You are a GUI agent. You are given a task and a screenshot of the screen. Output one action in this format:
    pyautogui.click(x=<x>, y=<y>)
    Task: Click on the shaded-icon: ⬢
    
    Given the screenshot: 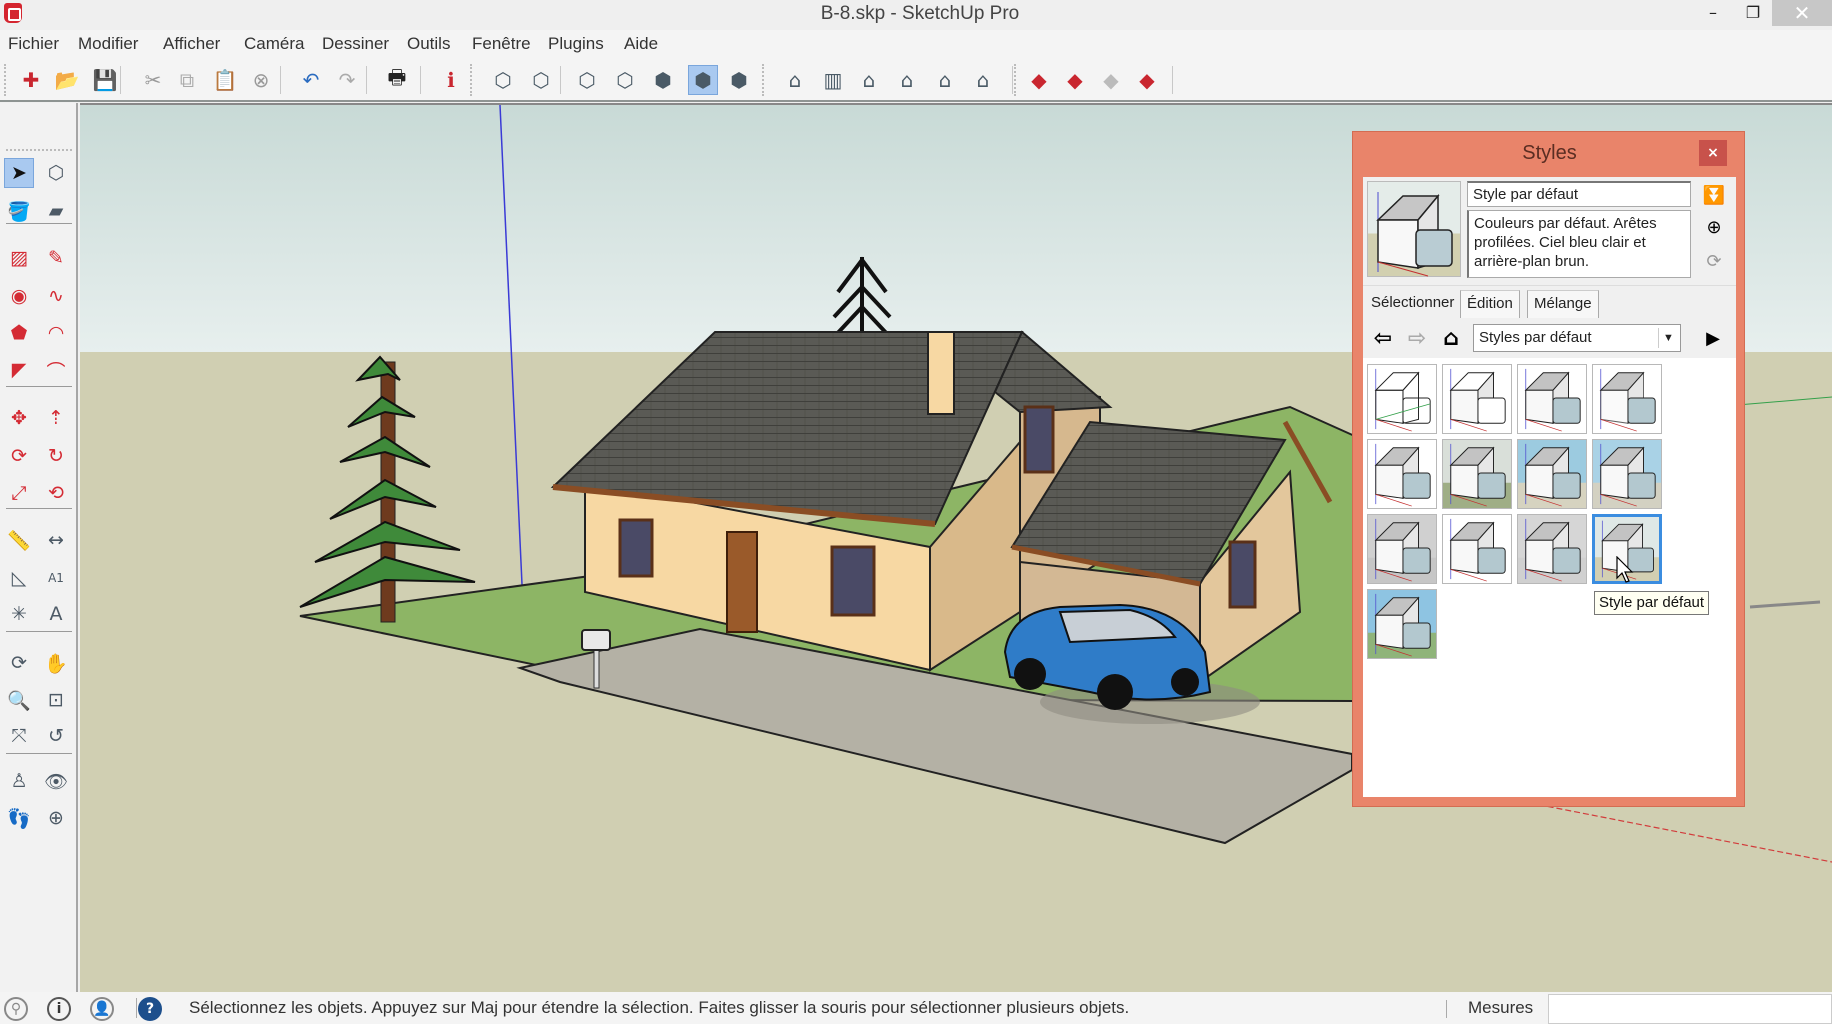 What is the action you would take?
    pyautogui.click(x=663, y=80)
    